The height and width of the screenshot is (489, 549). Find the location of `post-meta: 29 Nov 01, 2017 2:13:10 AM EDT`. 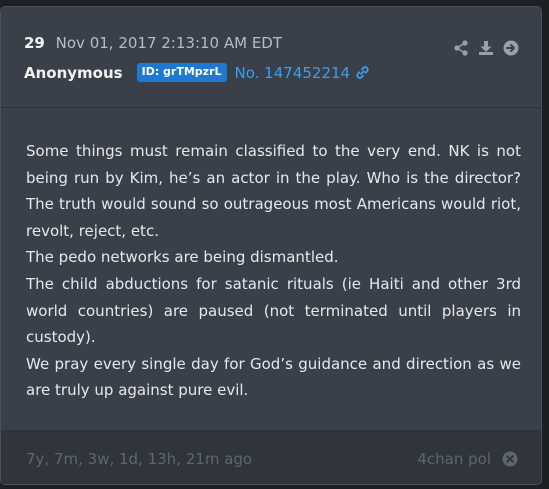

post-meta: 29 Nov 01, 2017 2:13:10 AM EDT is located at coordinates (153, 43).